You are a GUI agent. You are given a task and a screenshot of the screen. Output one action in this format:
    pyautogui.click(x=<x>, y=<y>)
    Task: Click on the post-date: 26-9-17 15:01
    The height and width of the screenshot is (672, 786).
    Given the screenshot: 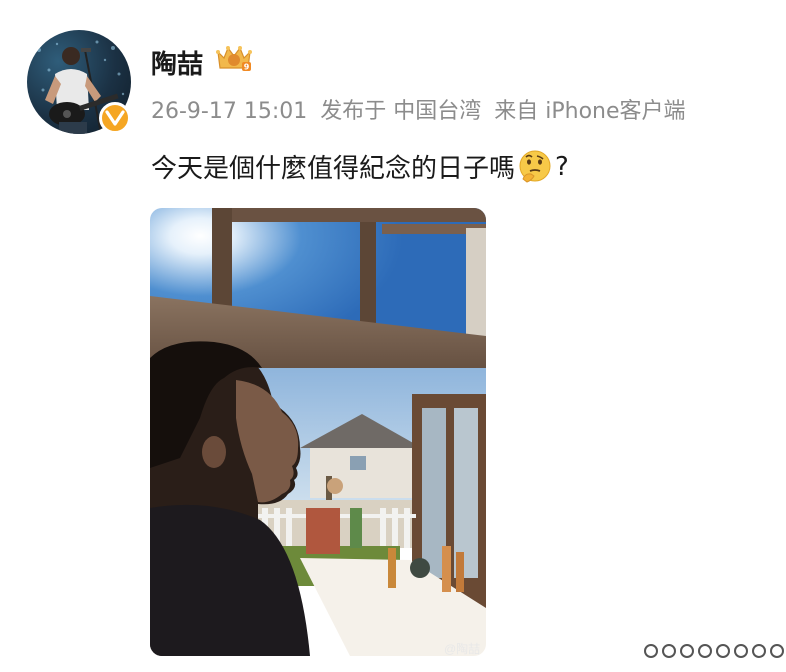 What is the action you would take?
    pyautogui.click(x=229, y=111)
    